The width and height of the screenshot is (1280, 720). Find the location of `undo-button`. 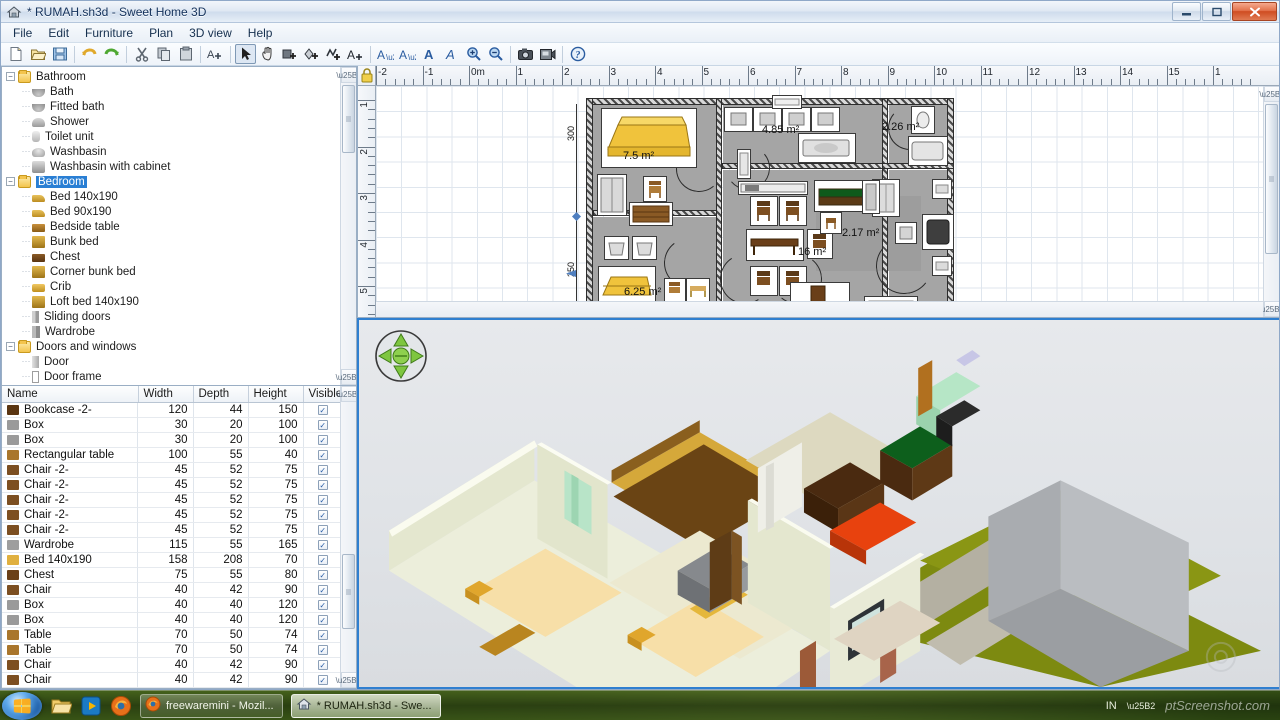

undo-button is located at coordinates (89, 54).